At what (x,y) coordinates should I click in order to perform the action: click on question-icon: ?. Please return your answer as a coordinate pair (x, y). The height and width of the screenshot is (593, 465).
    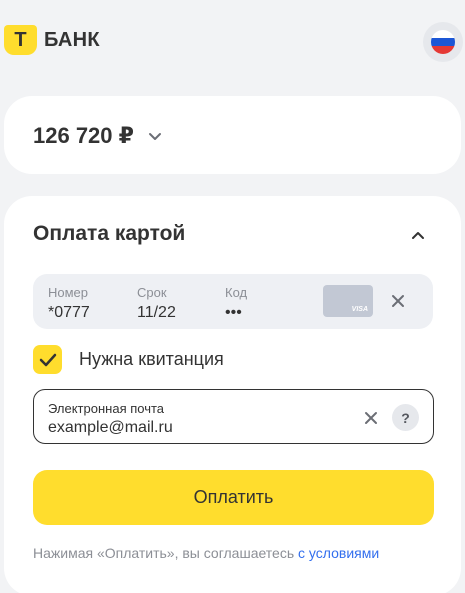
    Looking at the image, I should click on (405, 417).